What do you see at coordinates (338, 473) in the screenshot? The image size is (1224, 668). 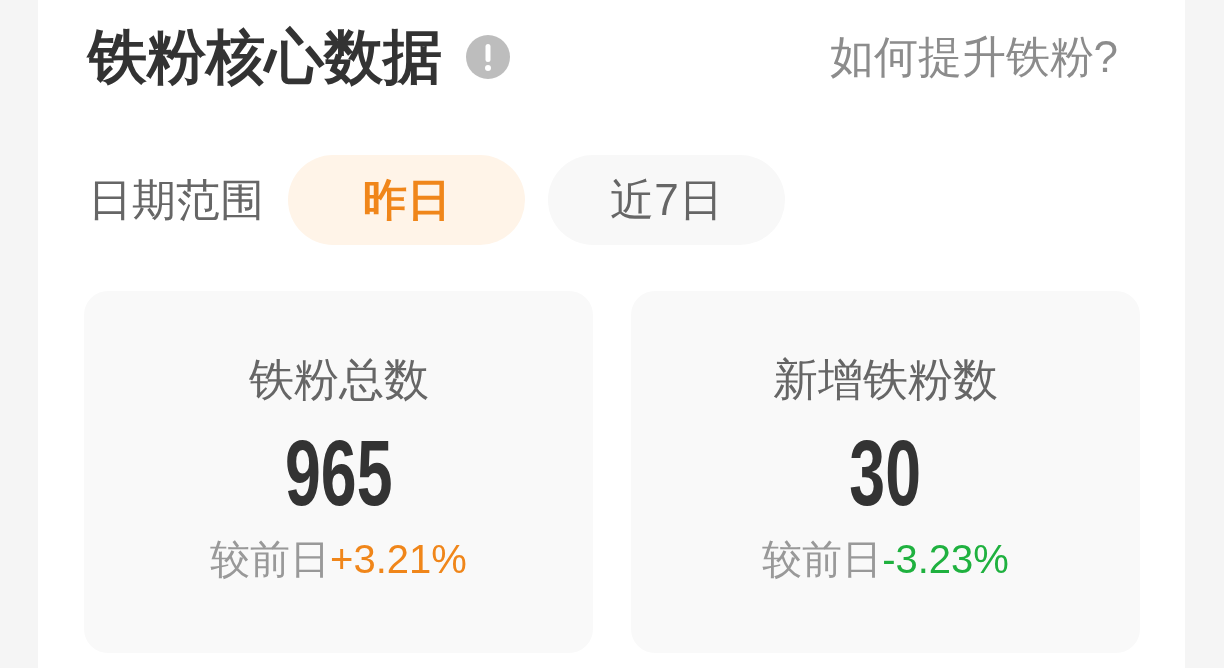 I see `stat-value: 965` at bounding box center [338, 473].